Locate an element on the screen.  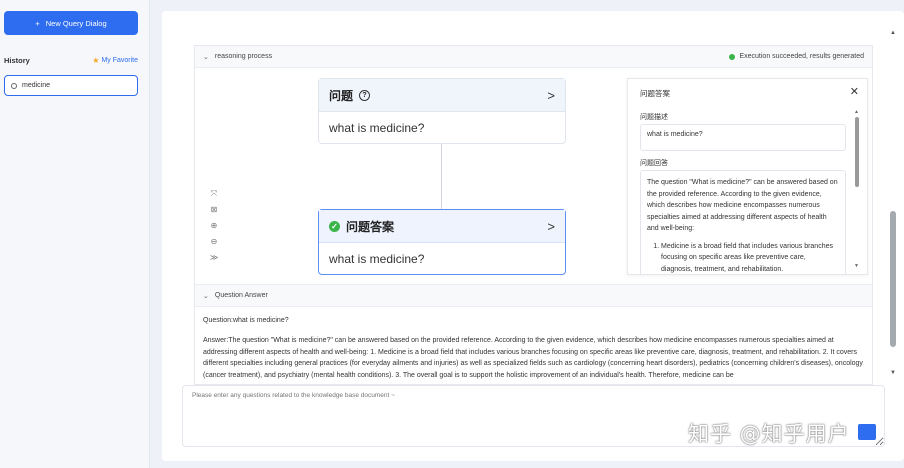
history-item-label: medicine is located at coordinates (36, 85).